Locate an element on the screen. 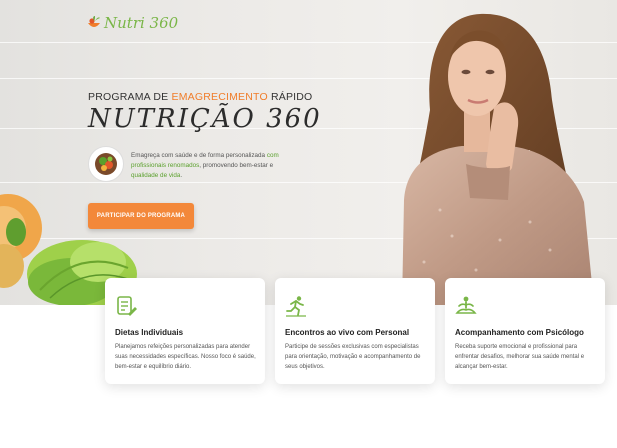 Image resolution: width=617 pixels, height=448 pixels. feature-title: Acompanhamento com Psicólogo is located at coordinates (519, 332).